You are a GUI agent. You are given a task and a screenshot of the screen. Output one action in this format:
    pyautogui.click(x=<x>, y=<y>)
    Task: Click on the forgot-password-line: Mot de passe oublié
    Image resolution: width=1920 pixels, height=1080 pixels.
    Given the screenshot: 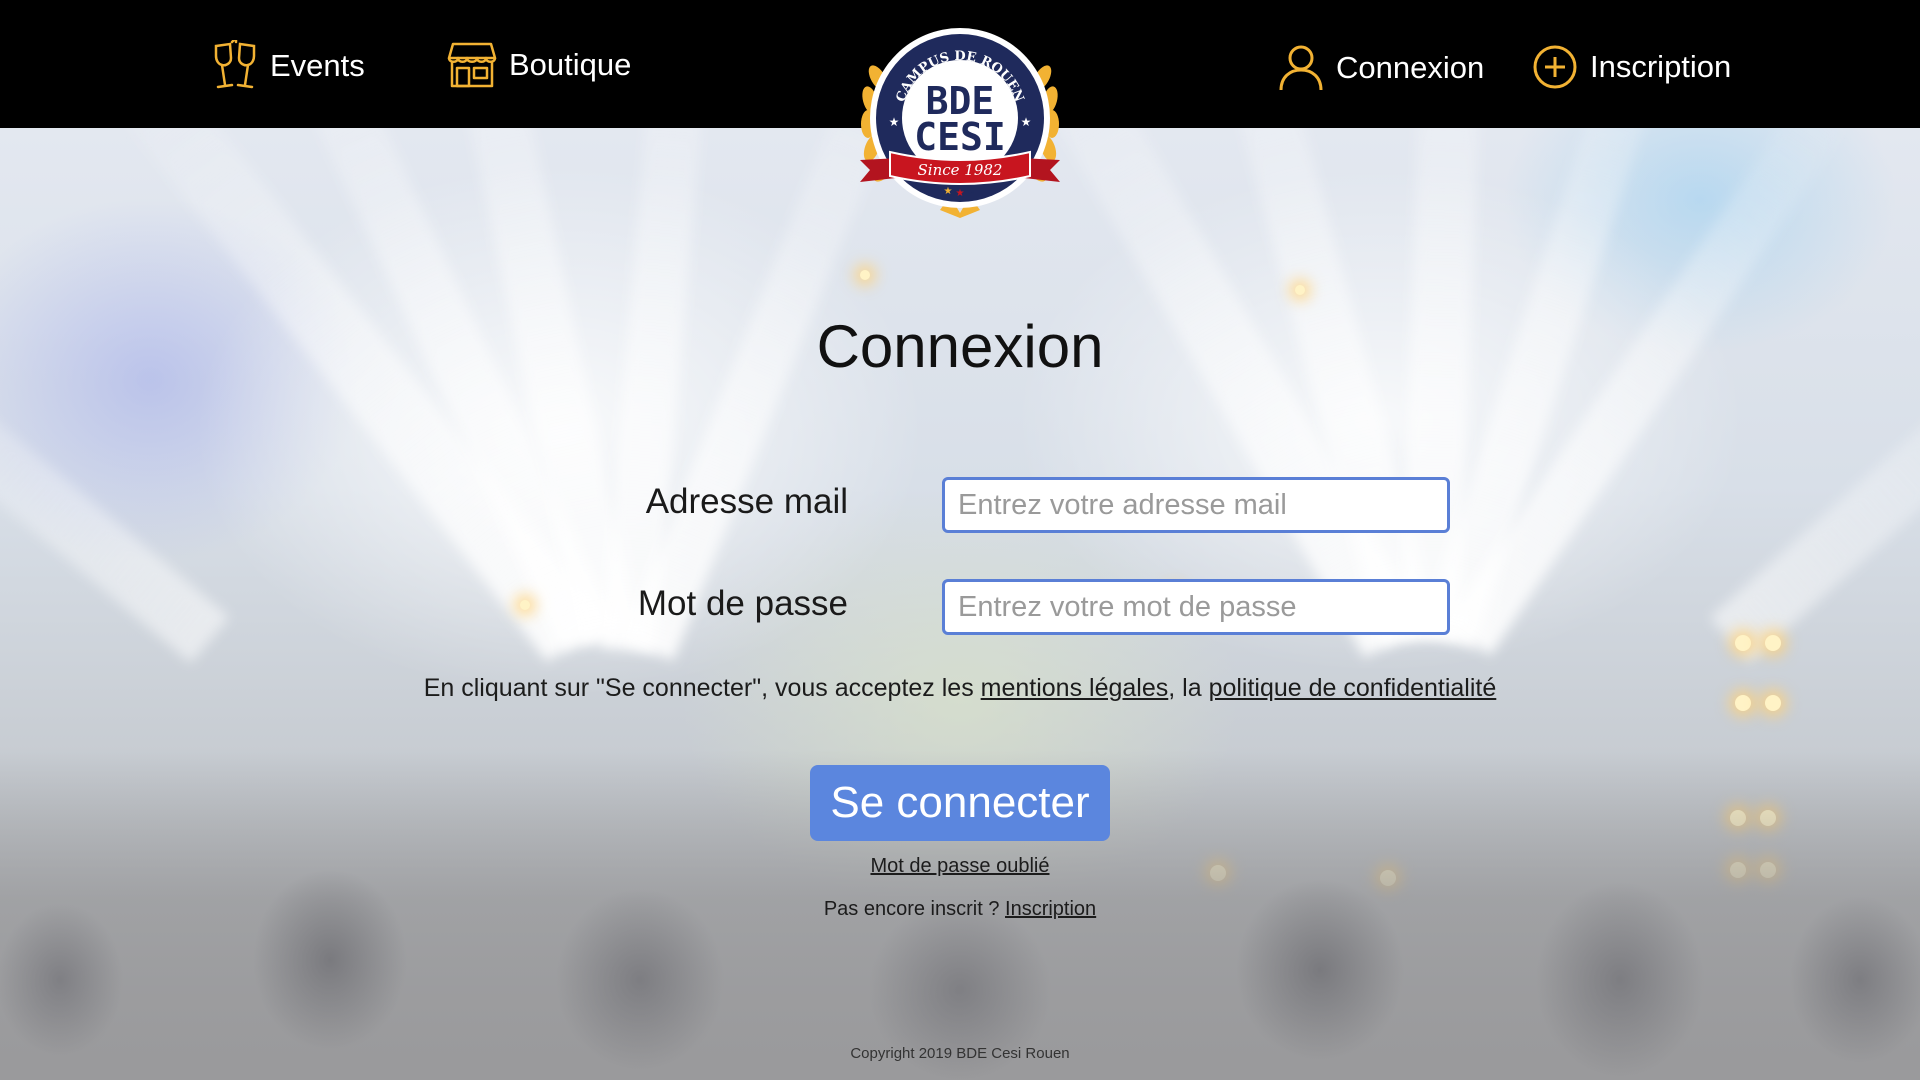 What is the action you would take?
    pyautogui.click(x=960, y=866)
    